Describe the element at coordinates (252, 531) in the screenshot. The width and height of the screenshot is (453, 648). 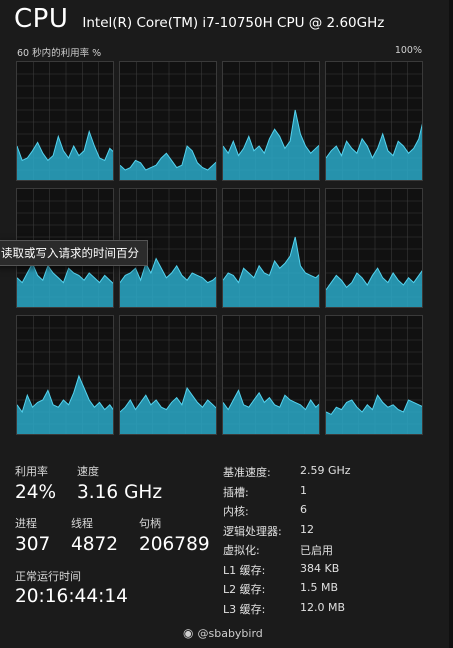
I see `spec-label: 逻辑处理器:` at that location.